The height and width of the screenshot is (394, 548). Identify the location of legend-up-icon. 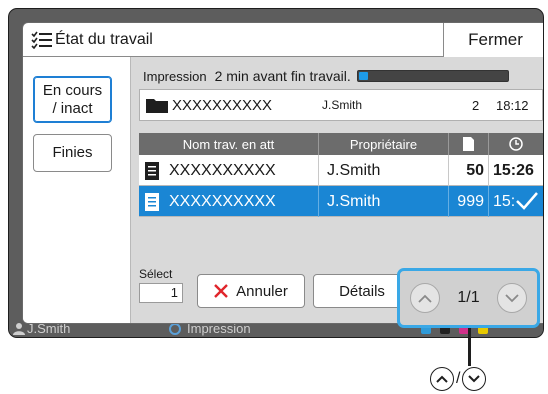
(442, 379).